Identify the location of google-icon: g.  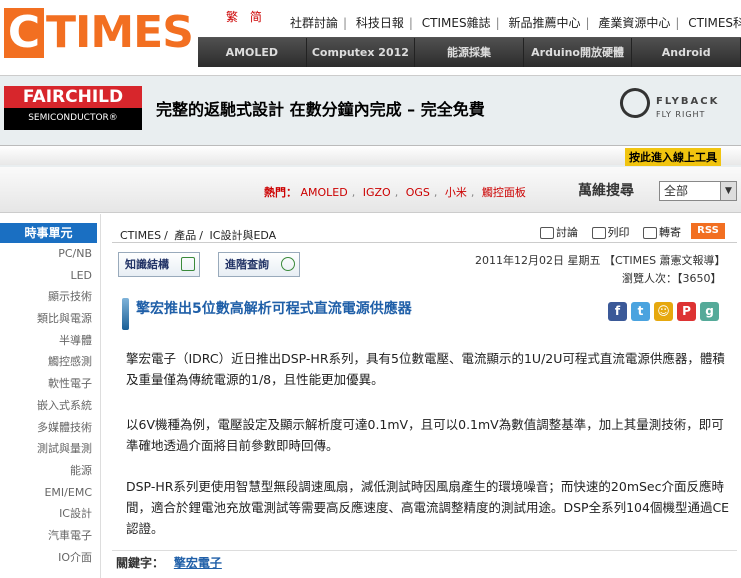
(709, 311).